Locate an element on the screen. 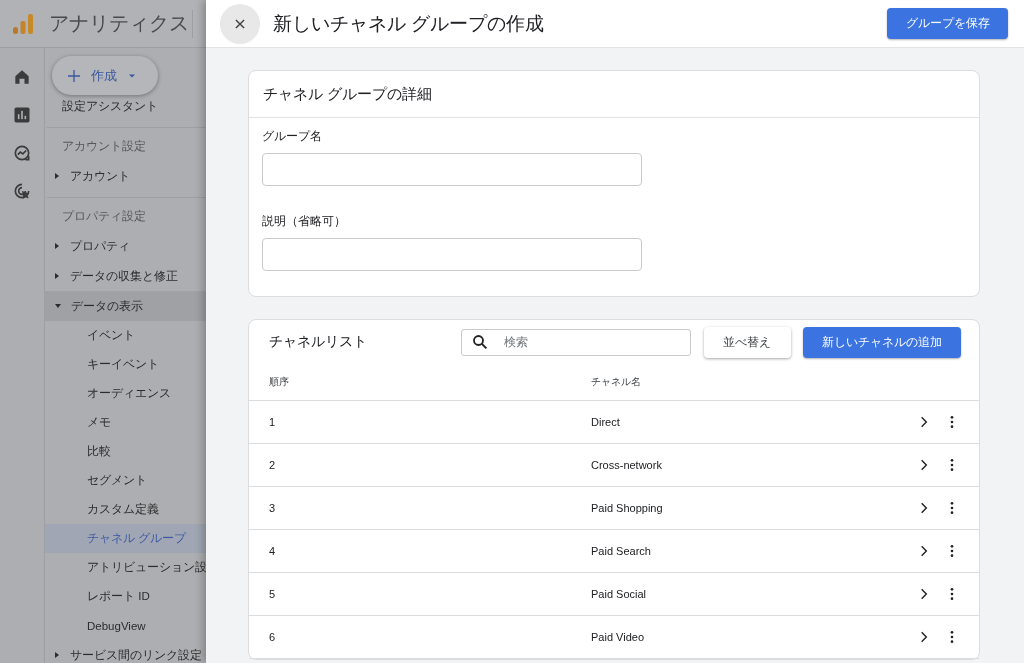 This screenshot has width=1024, height=663. close-button is located at coordinates (240, 23).